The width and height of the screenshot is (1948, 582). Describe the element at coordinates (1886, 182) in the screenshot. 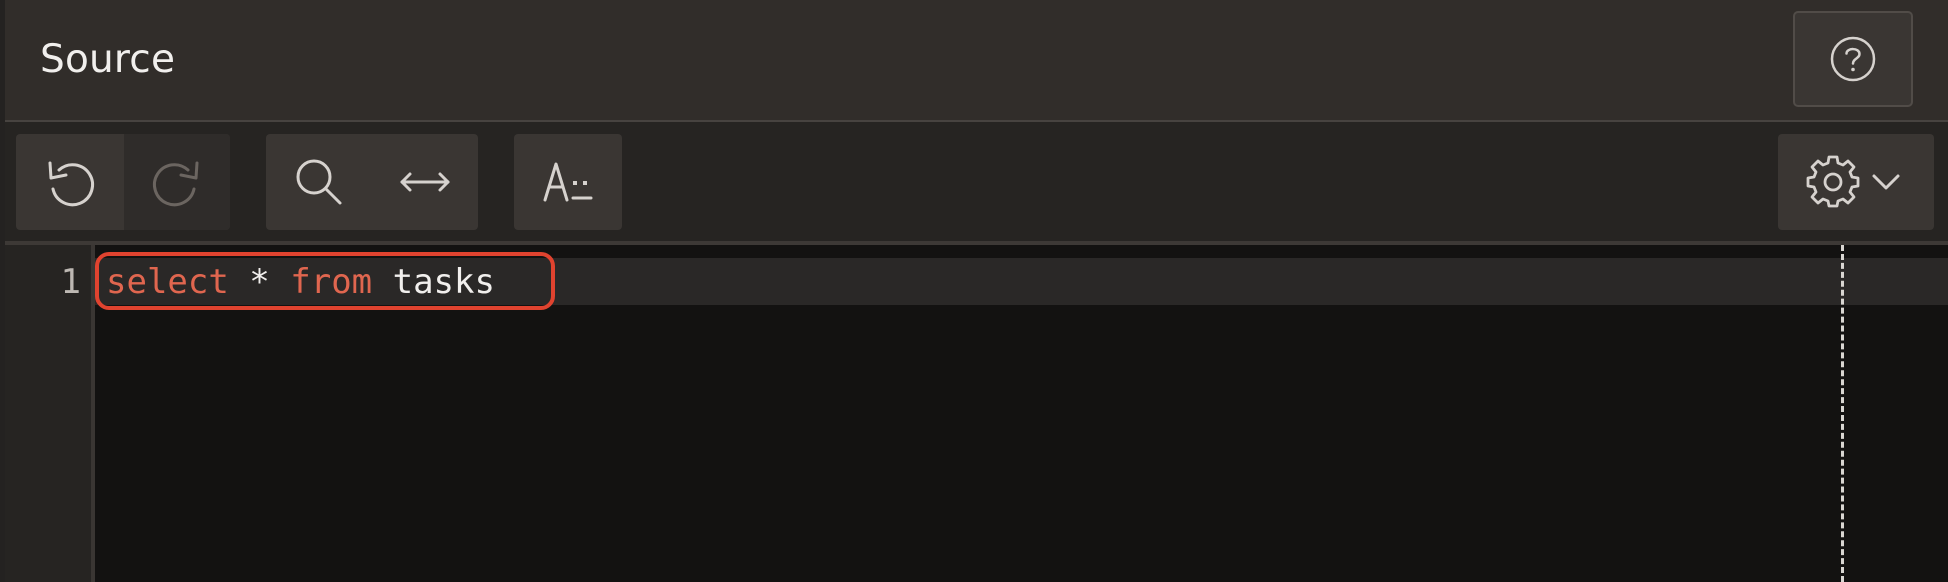

I see `chevron-down-icon` at that location.